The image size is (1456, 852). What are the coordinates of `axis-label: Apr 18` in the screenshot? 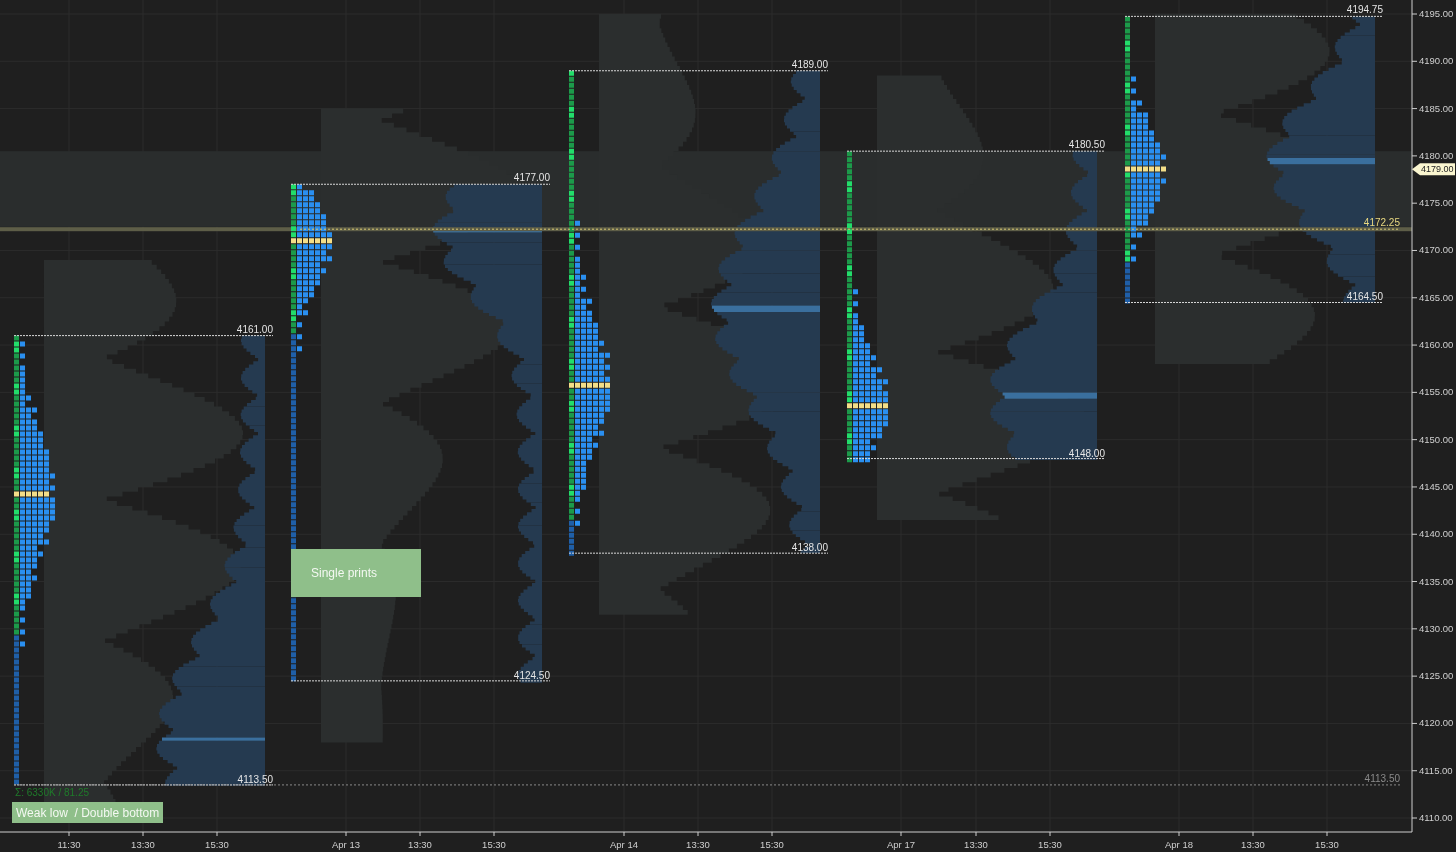 It's located at (1179, 844).